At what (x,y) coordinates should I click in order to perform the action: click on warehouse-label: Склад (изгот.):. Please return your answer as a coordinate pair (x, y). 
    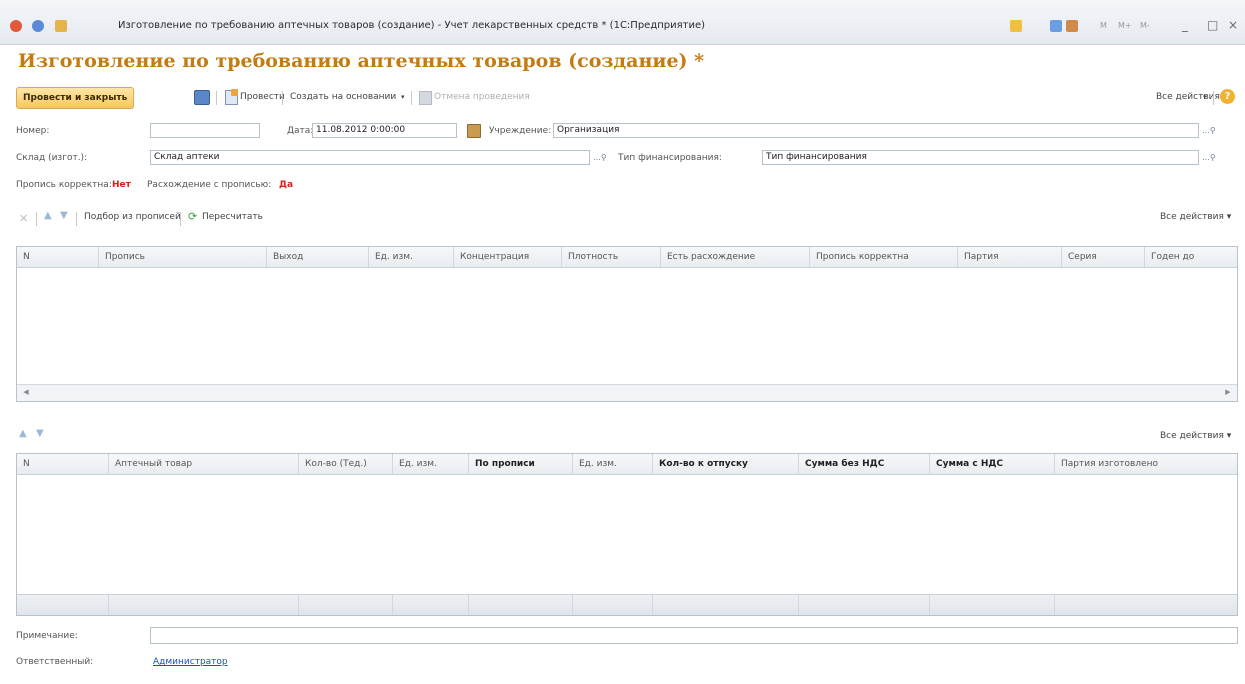
    Looking at the image, I should click on (52, 158).